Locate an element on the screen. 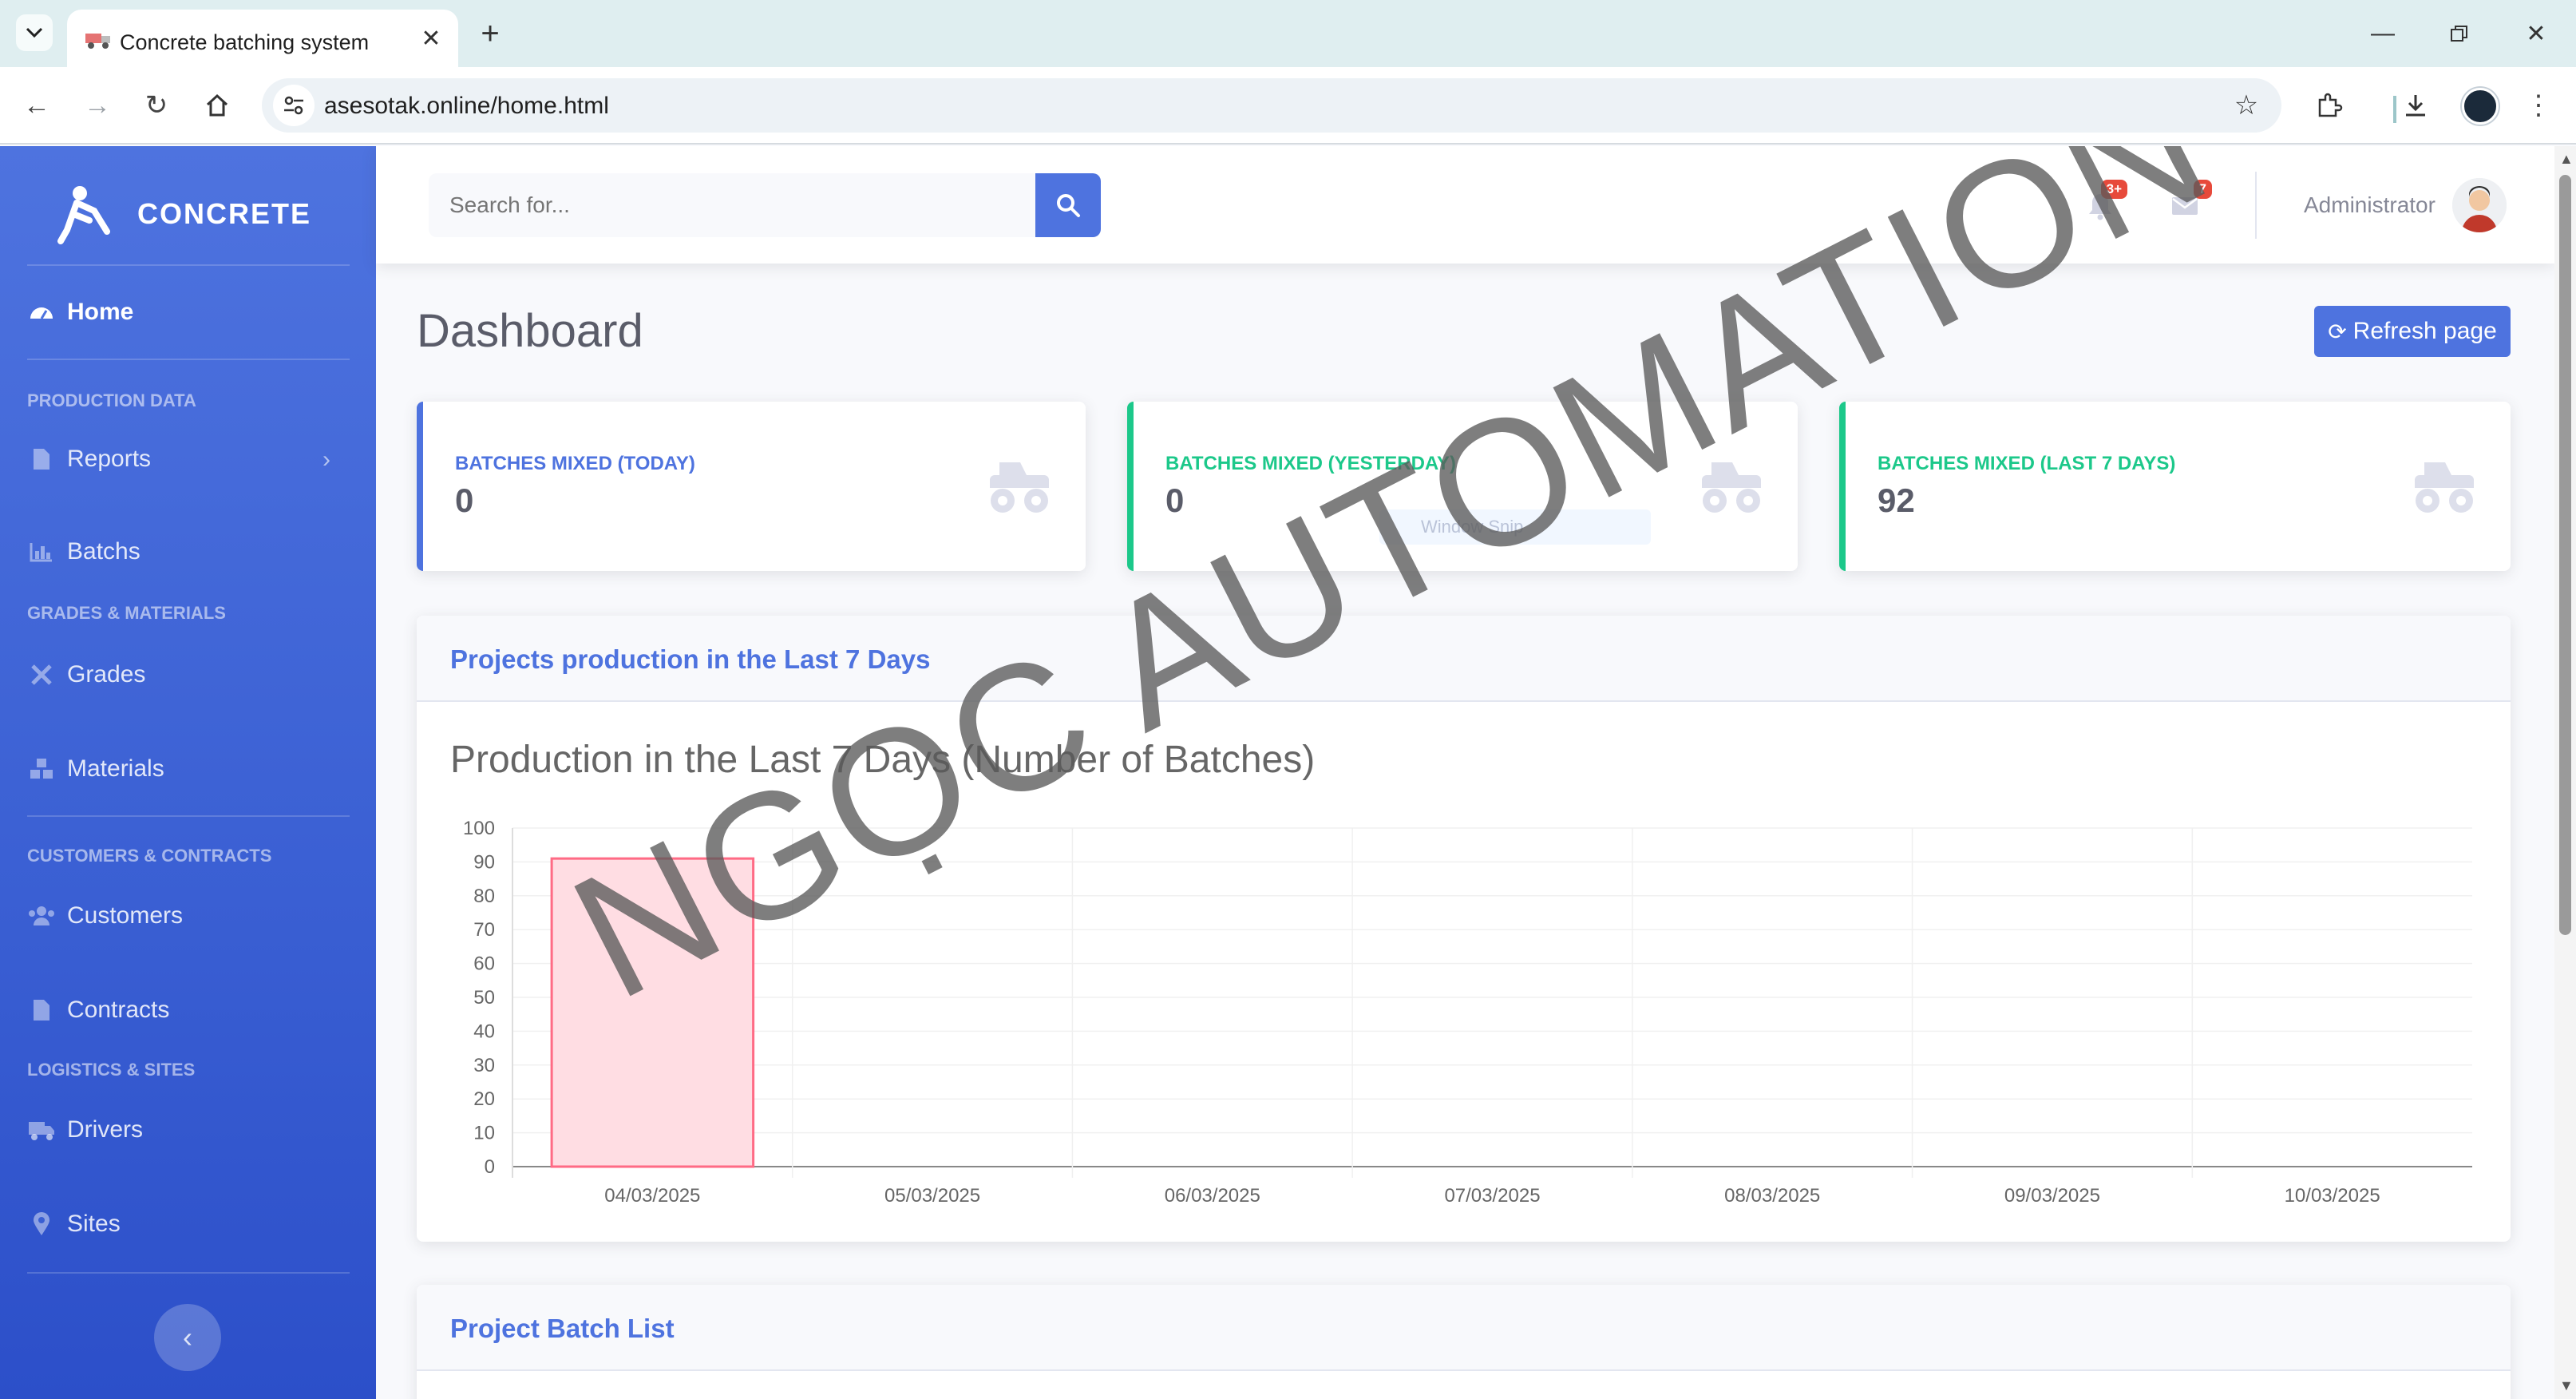 The image size is (2576, 1399). ghost-tooltip: Window Snip is located at coordinates (1515, 527).